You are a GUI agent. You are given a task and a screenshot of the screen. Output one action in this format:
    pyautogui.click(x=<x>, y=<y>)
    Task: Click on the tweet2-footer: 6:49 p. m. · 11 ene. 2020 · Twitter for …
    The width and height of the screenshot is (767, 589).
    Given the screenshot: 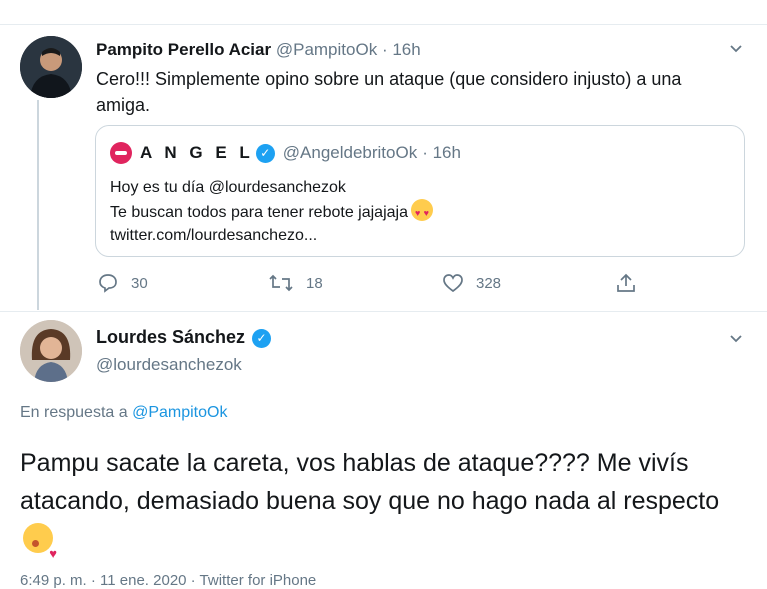 What is the action you would take?
    pyautogui.click(x=168, y=580)
    